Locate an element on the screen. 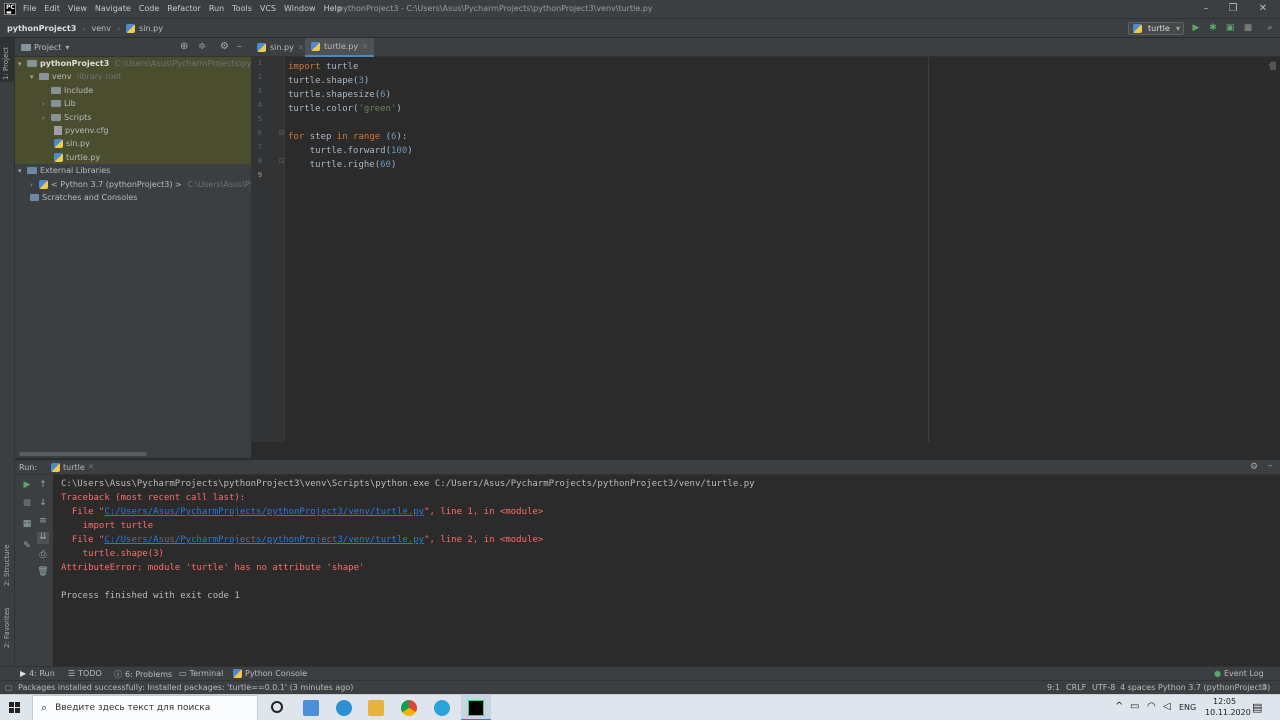 The width and height of the screenshot is (1280, 720). indent-setting: 4 spaces is located at coordinates (1137, 687).